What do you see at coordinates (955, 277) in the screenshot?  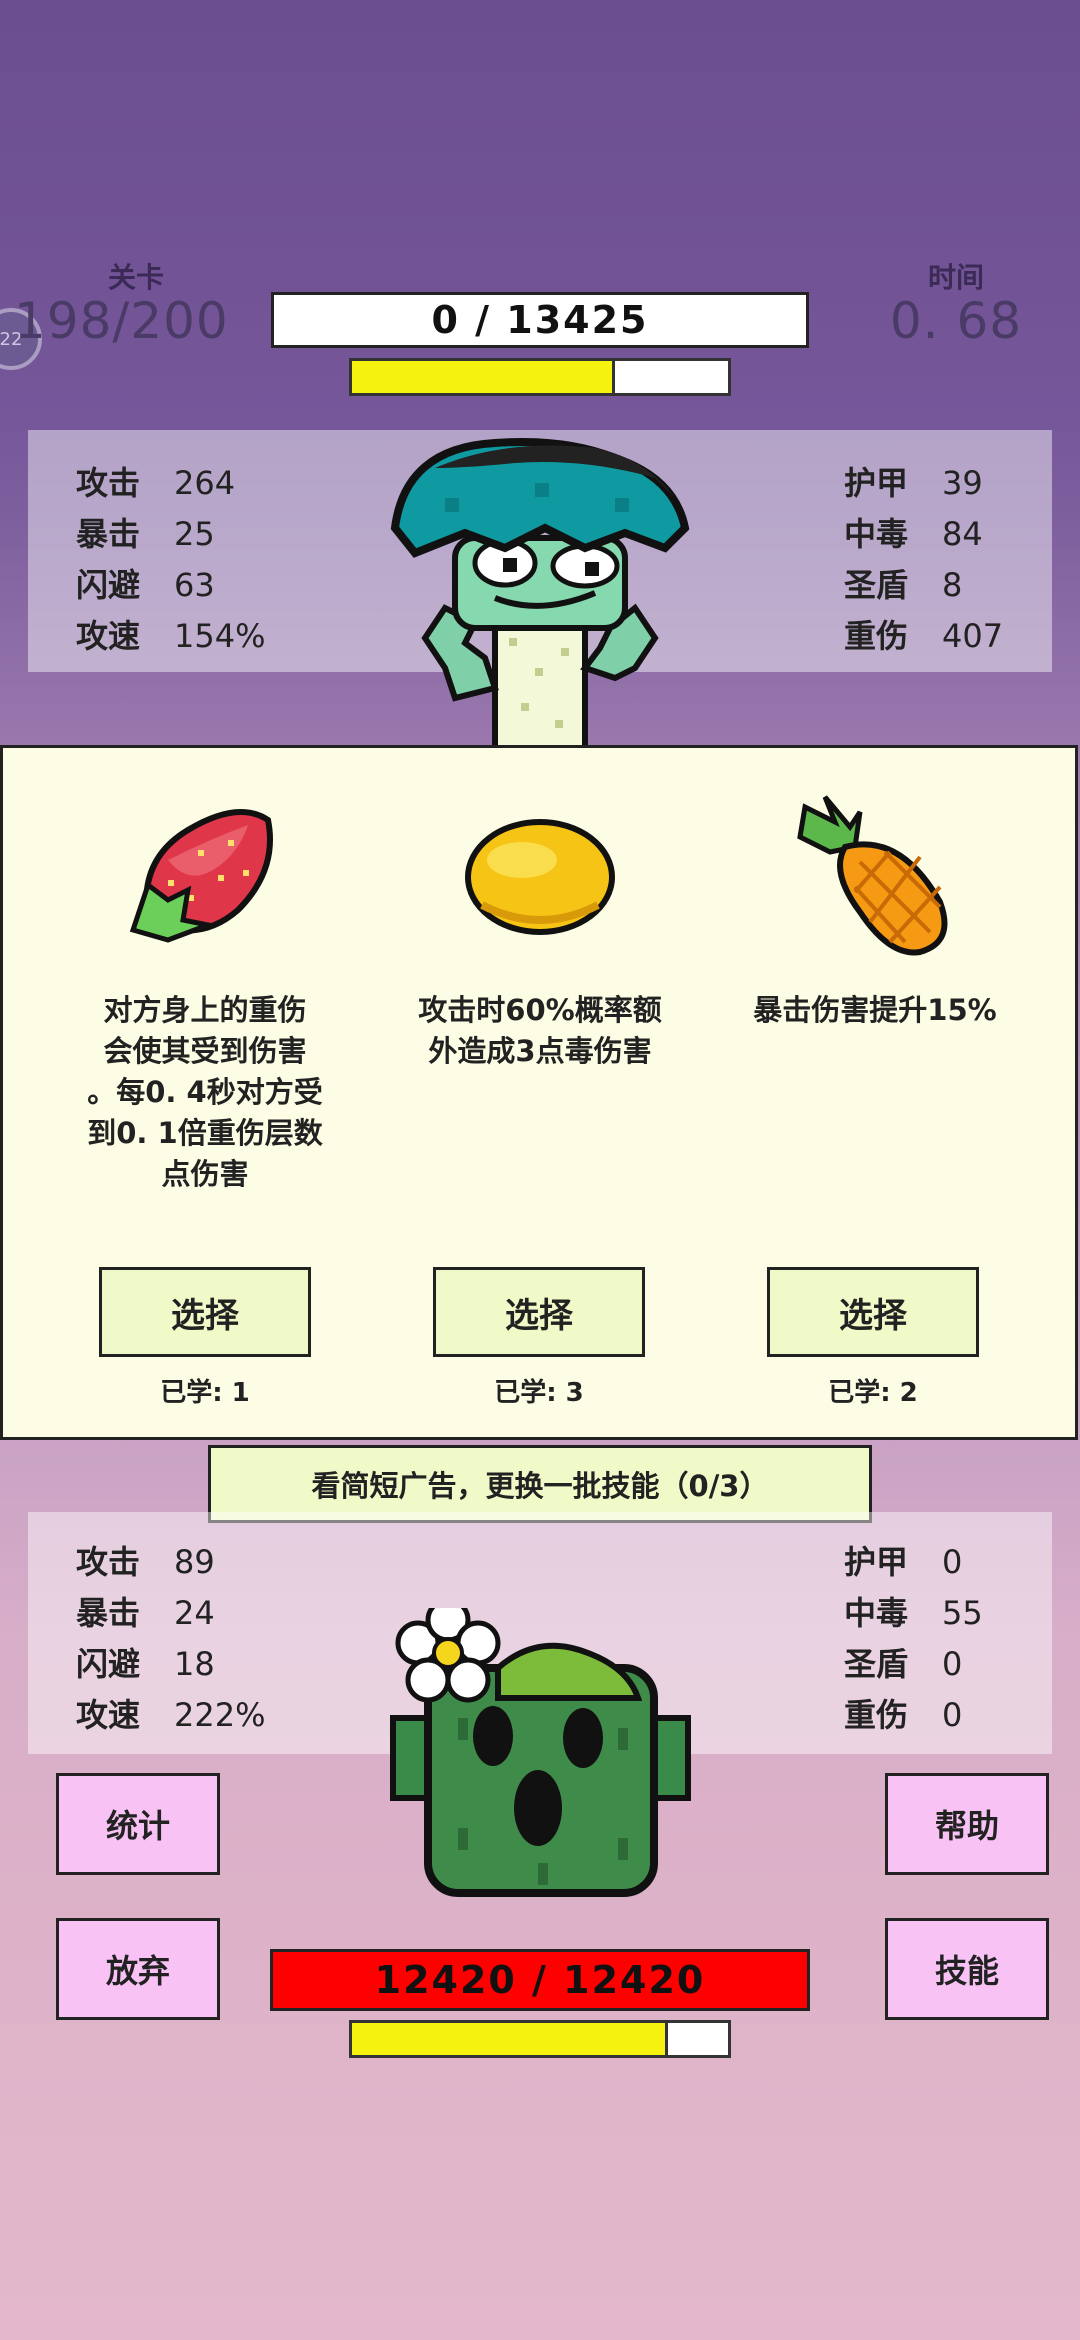 I see `time-label: 时间` at bounding box center [955, 277].